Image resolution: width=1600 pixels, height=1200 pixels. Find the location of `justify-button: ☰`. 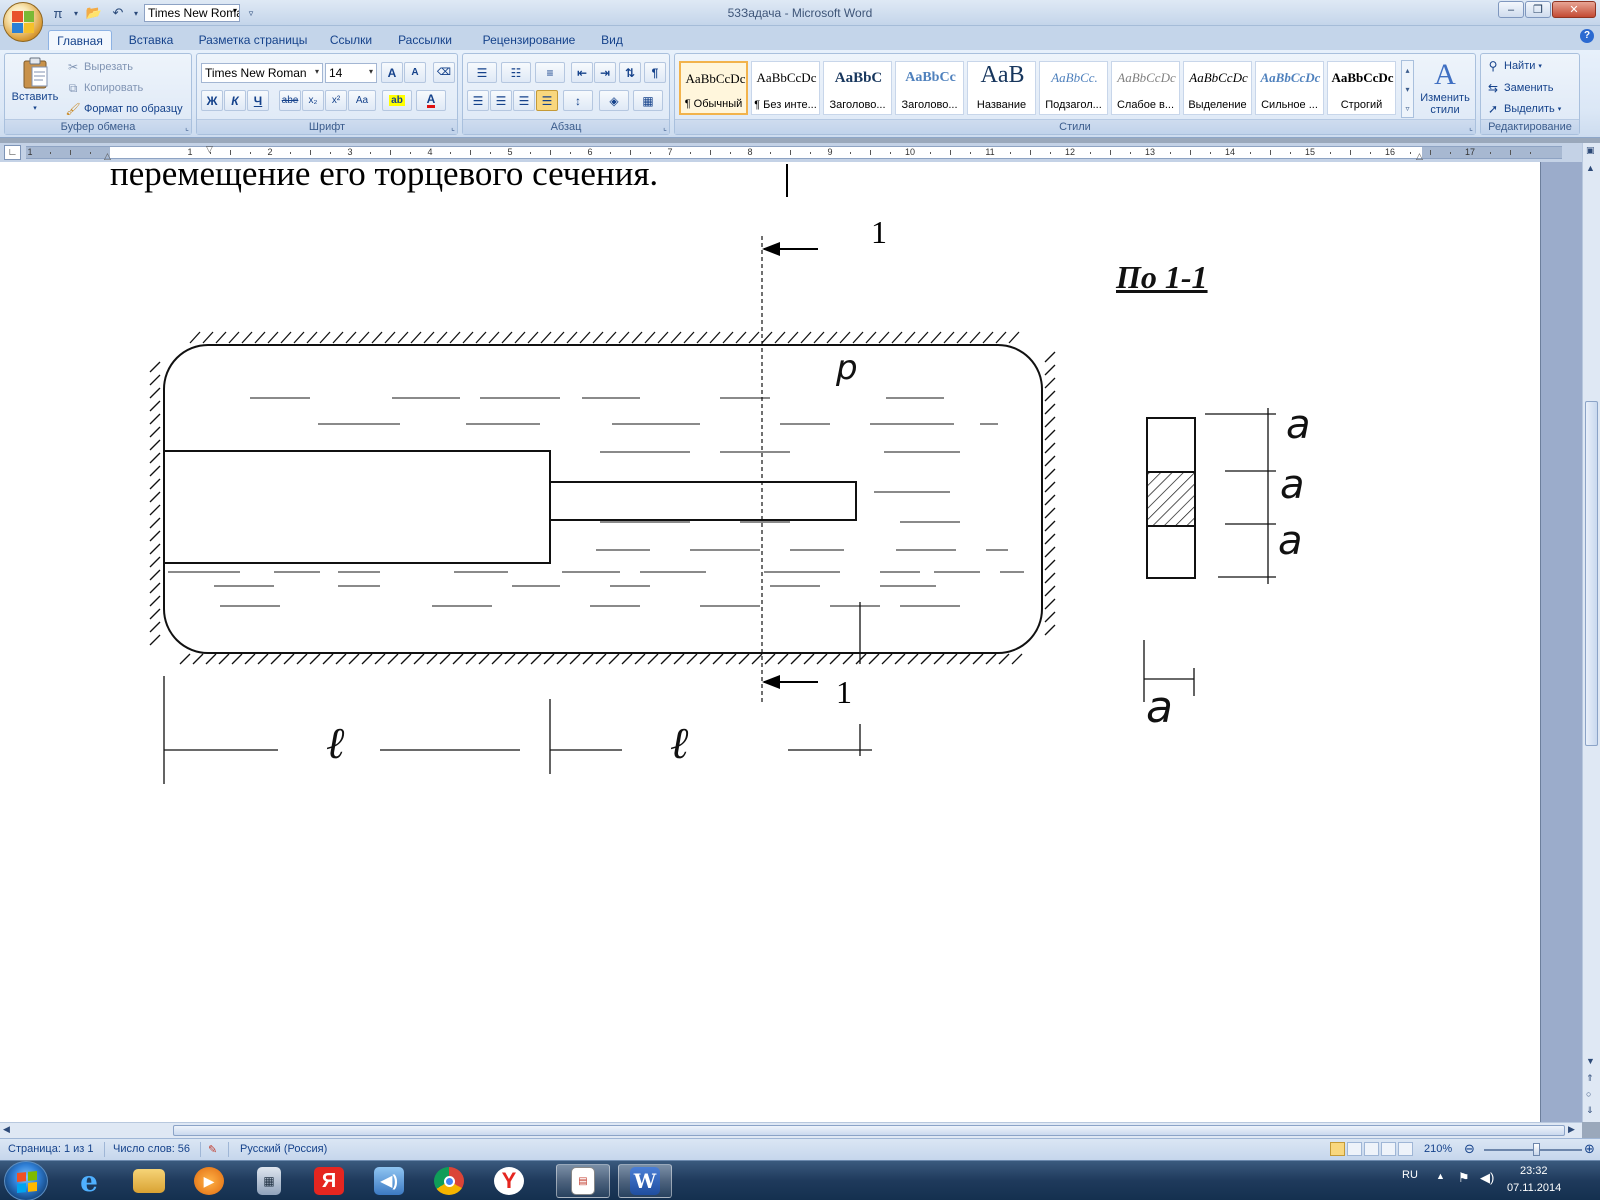

justify-button: ☰ is located at coordinates (547, 100).